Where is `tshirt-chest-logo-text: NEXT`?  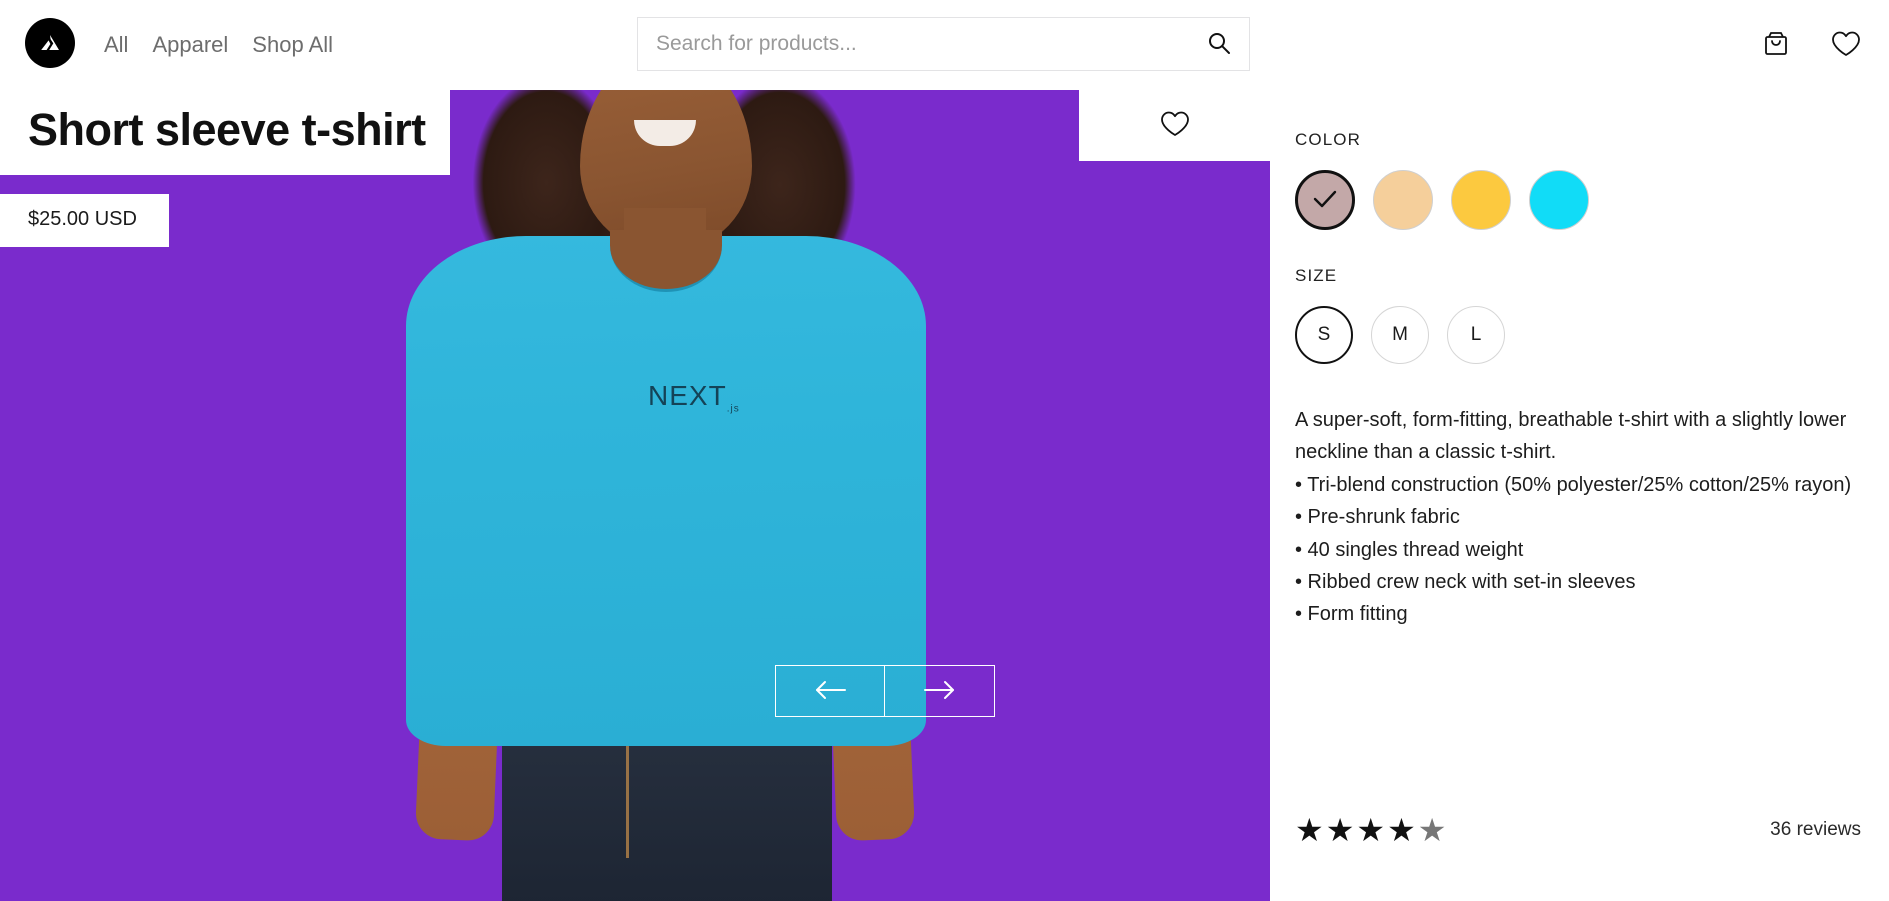
tshirt-chest-logo-text: NEXT is located at coordinates (687, 395).